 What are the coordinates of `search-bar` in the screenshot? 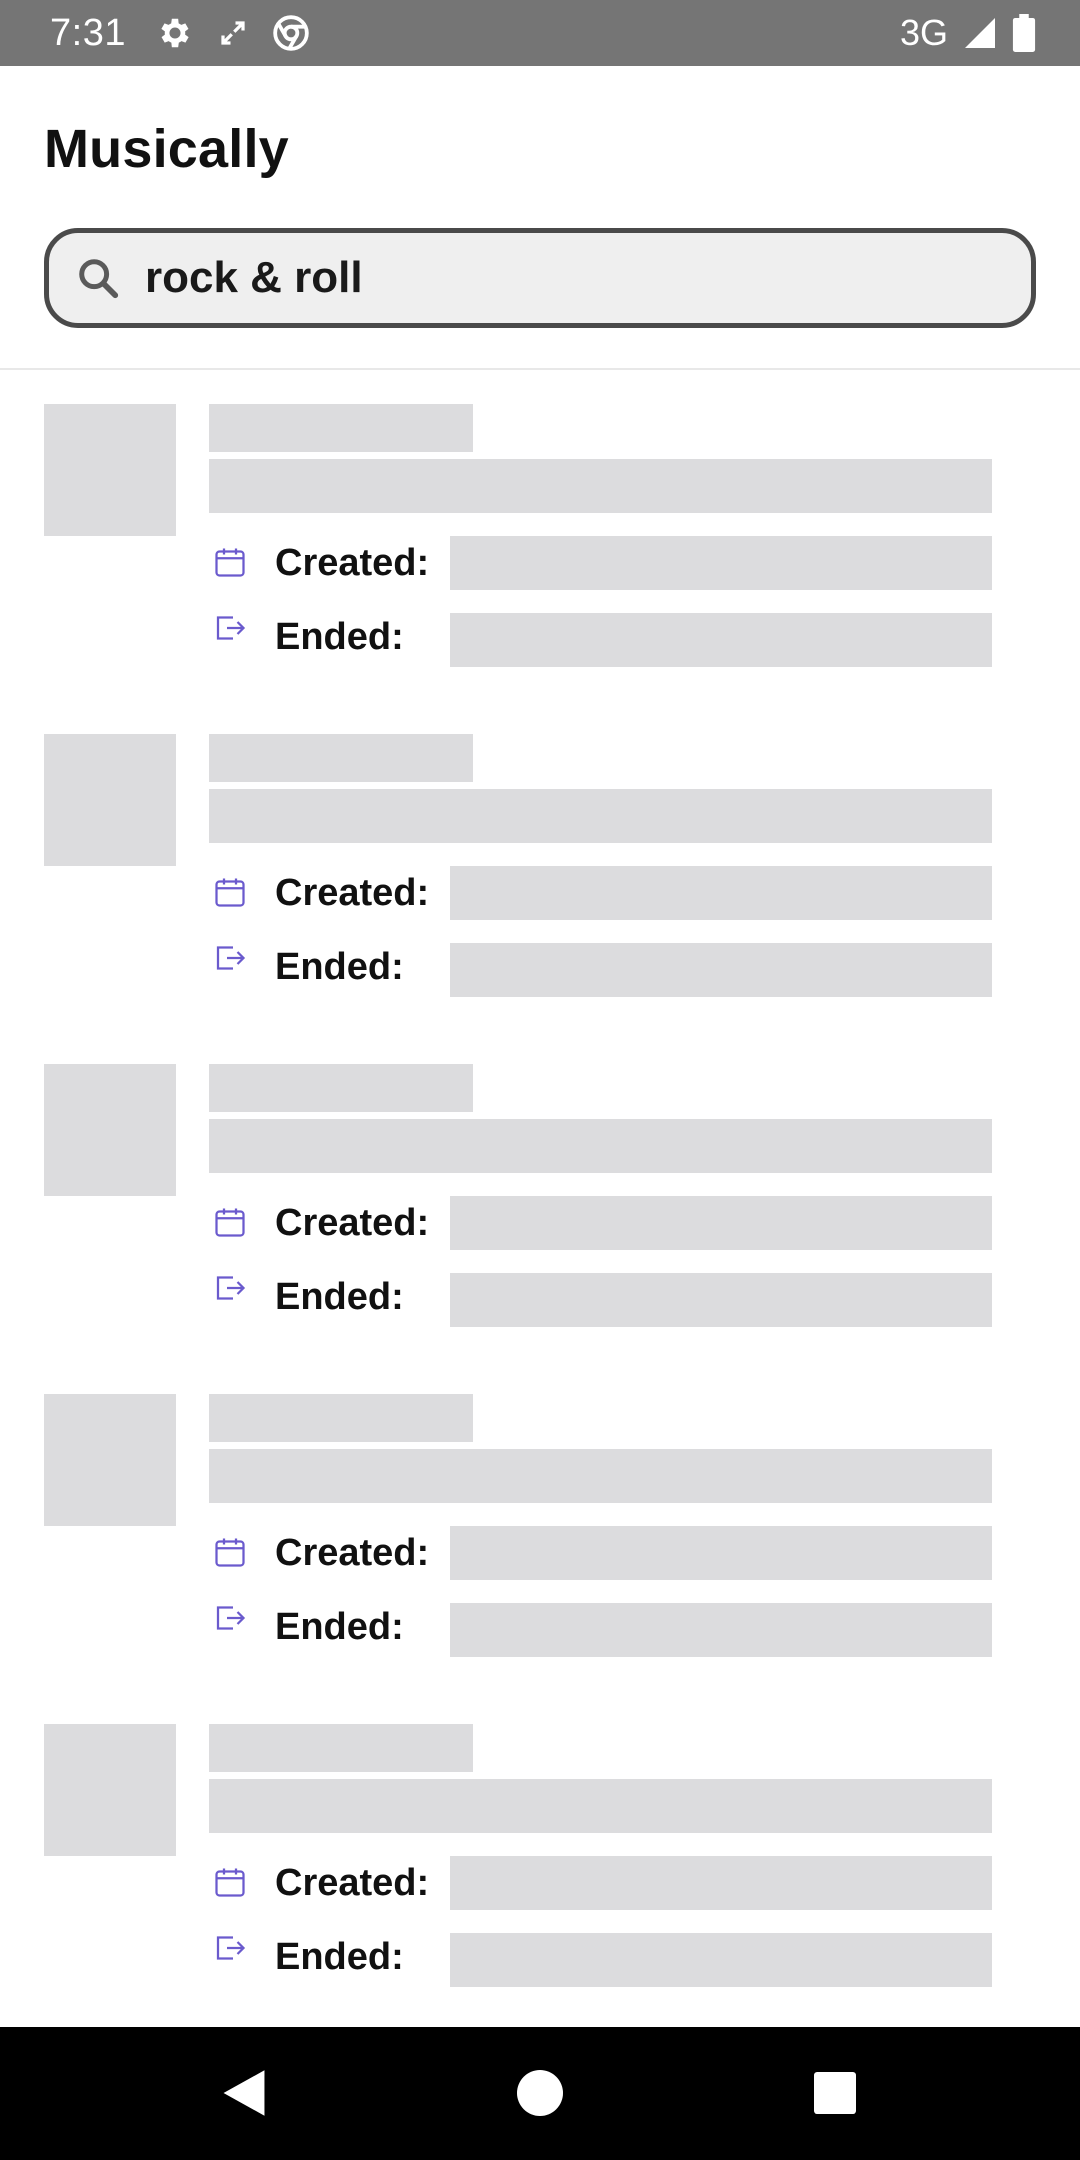 It's located at (540, 278).